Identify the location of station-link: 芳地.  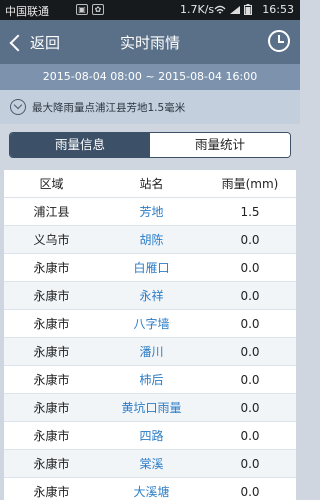
(151, 211).